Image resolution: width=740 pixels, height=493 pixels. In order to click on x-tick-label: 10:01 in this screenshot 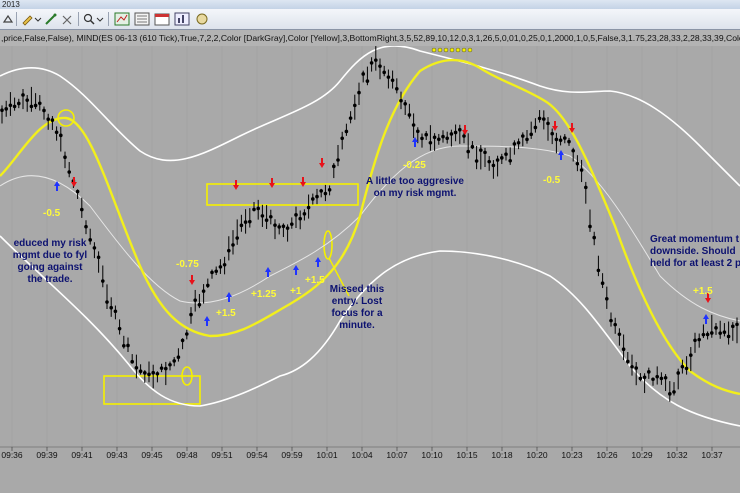, I will do `click(327, 455)`.